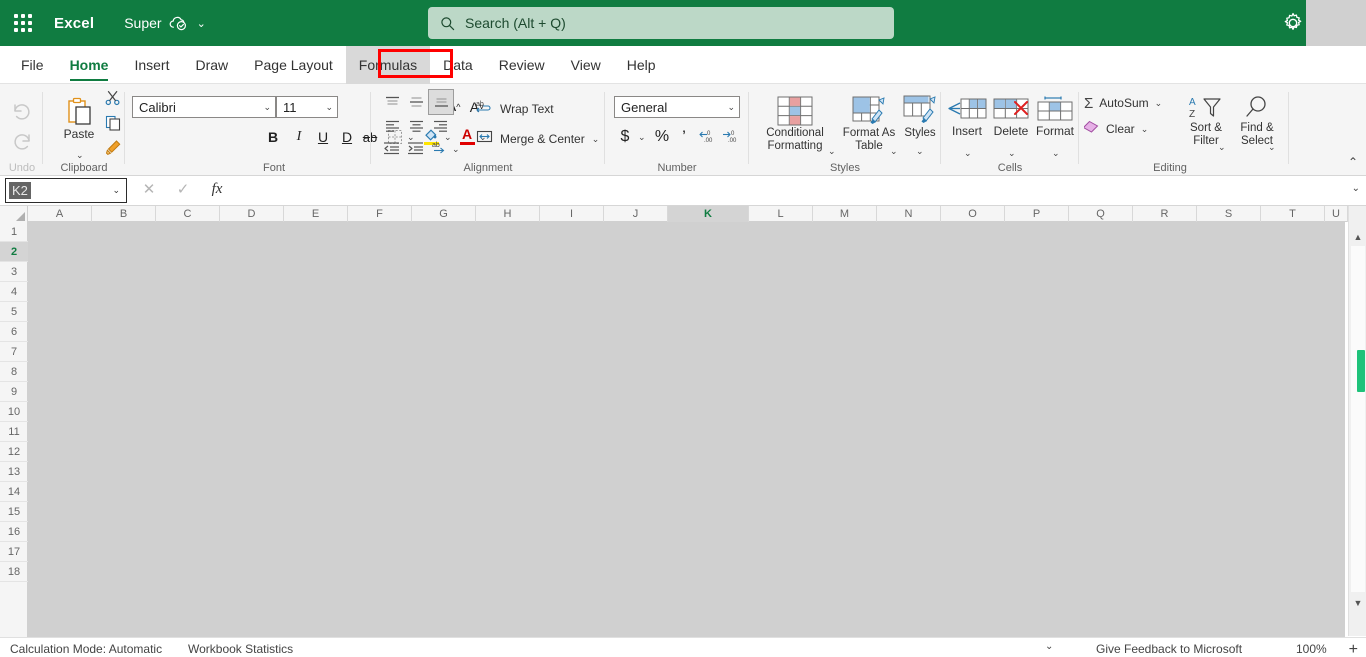  I want to click on select-all-corner, so click(14, 214).